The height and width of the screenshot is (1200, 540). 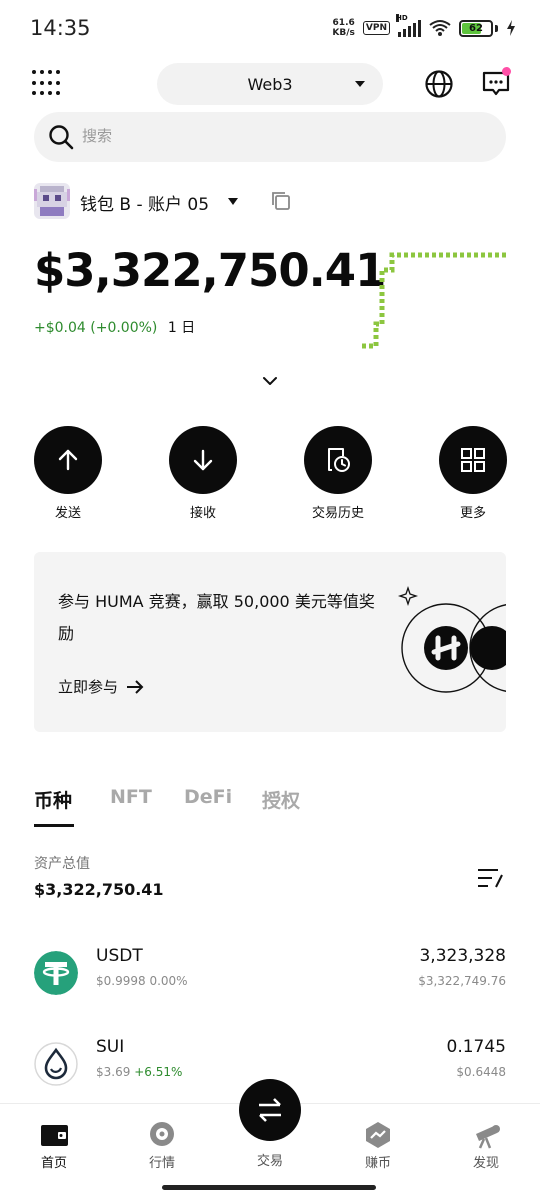 What do you see at coordinates (121, 981) in the screenshot?
I see `token-price: $0.9998` at bounding box center [121, 981].